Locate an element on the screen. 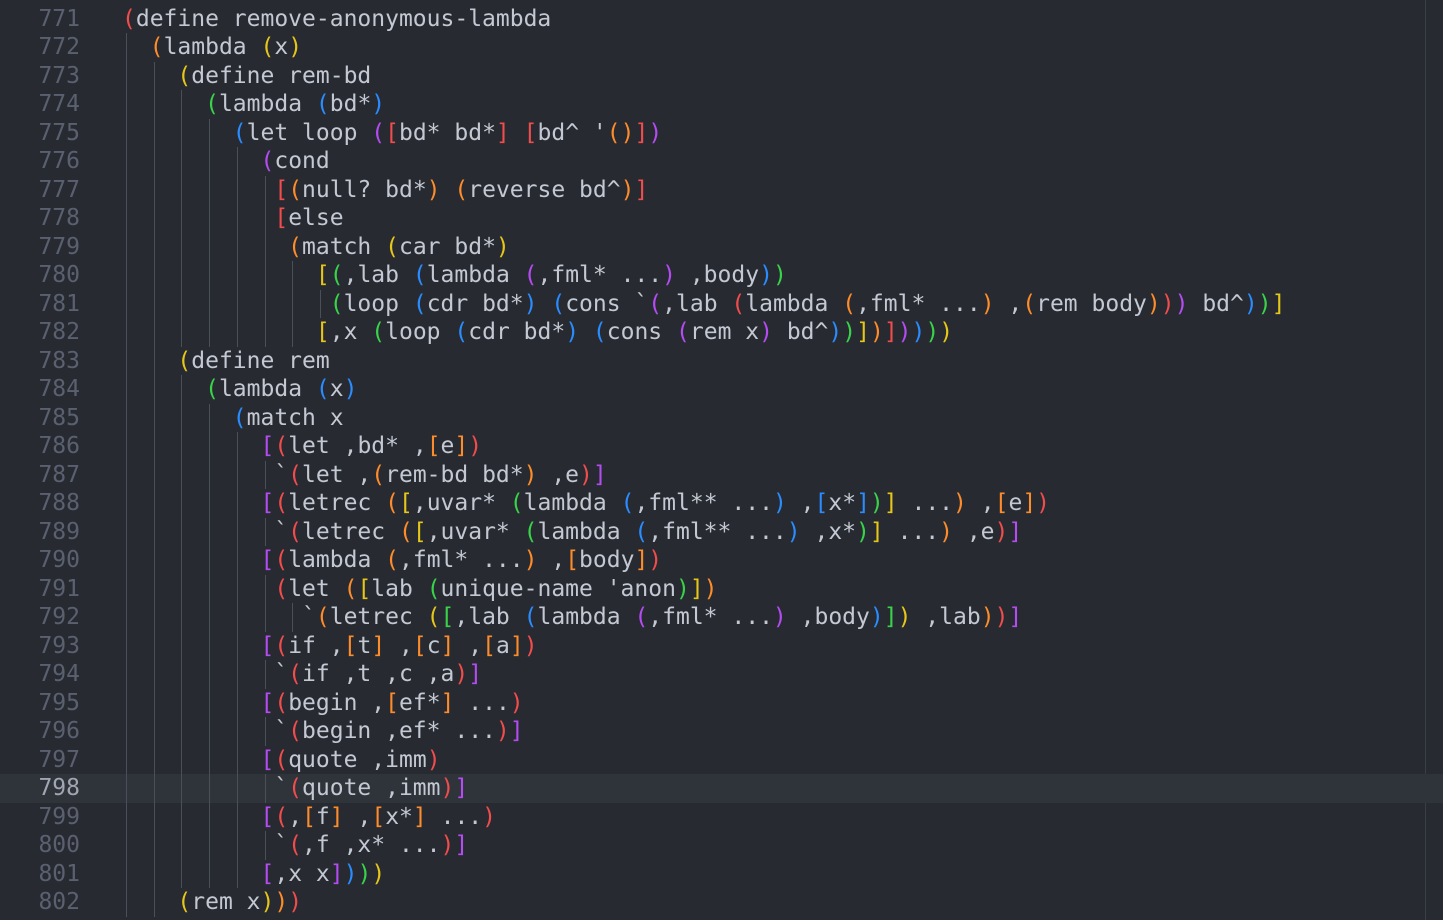 The height and width of the screenshot is (920, 1443). code-text: (rem x))) is located at coordinates (240, 902).